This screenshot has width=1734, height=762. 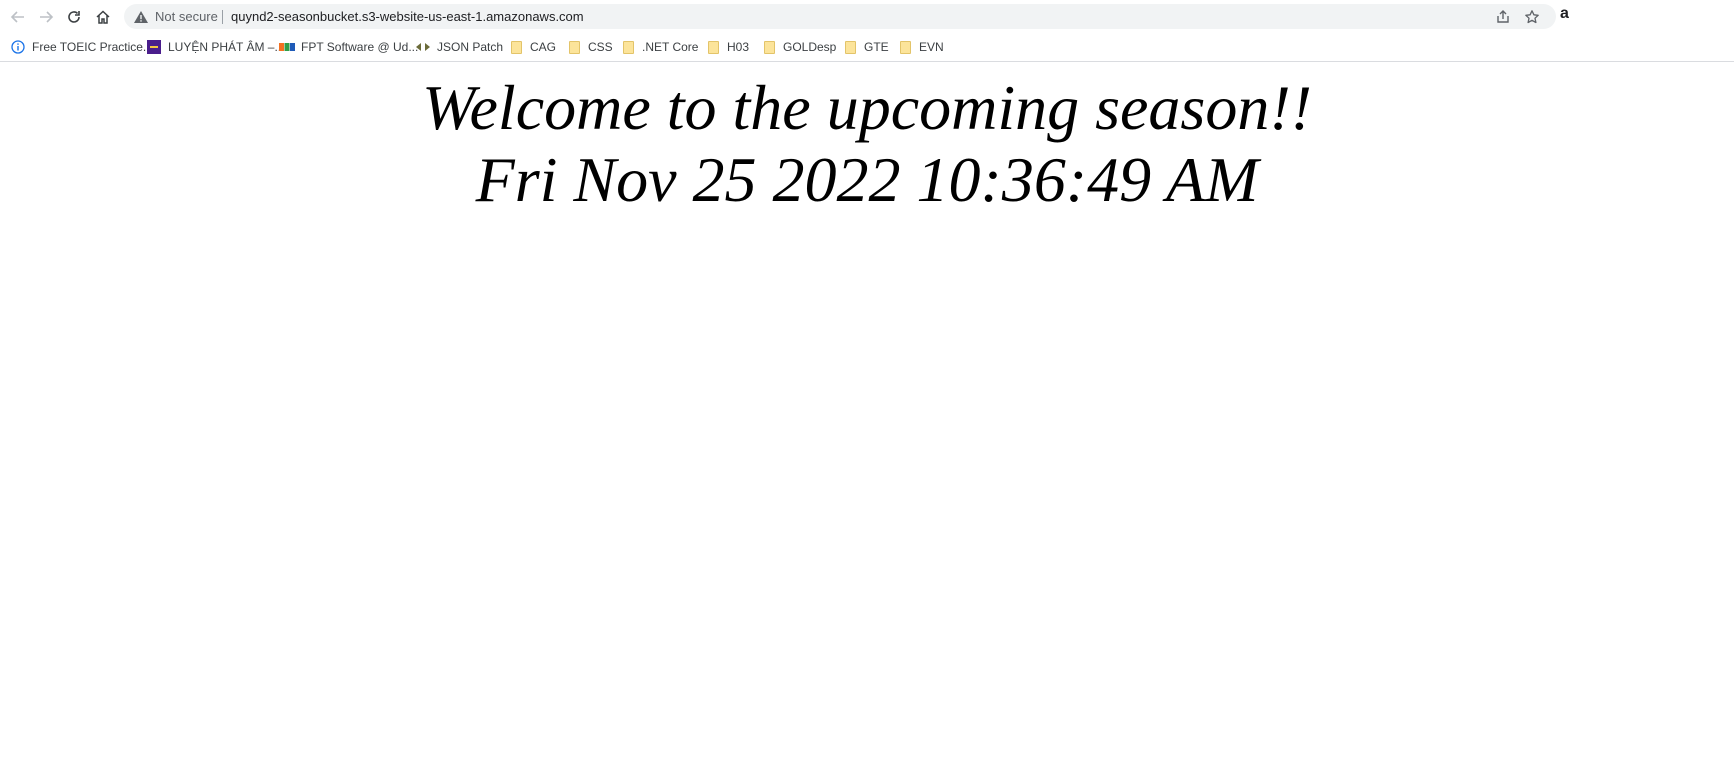 What do you see at coordinates (1564, 14) in the screenshot?
I see `profile-avatar: a` at bounding box center [1564, 14].